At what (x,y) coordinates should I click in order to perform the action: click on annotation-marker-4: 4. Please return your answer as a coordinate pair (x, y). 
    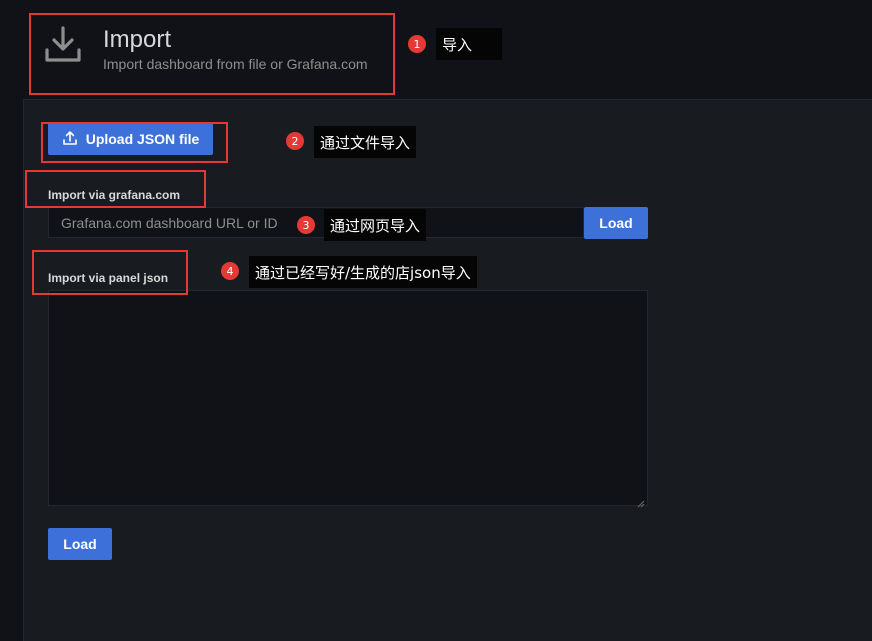
    Looking at the image, I should click on (230, 271).